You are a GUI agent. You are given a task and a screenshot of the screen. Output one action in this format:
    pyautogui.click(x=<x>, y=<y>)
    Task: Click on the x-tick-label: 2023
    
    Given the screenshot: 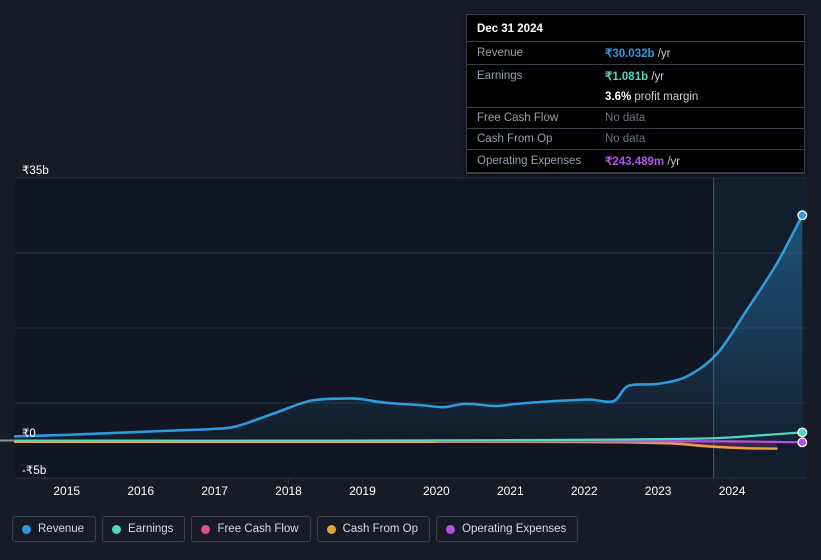 What is the action you would take?
    pyautogui.click(x=658, y=491)
    